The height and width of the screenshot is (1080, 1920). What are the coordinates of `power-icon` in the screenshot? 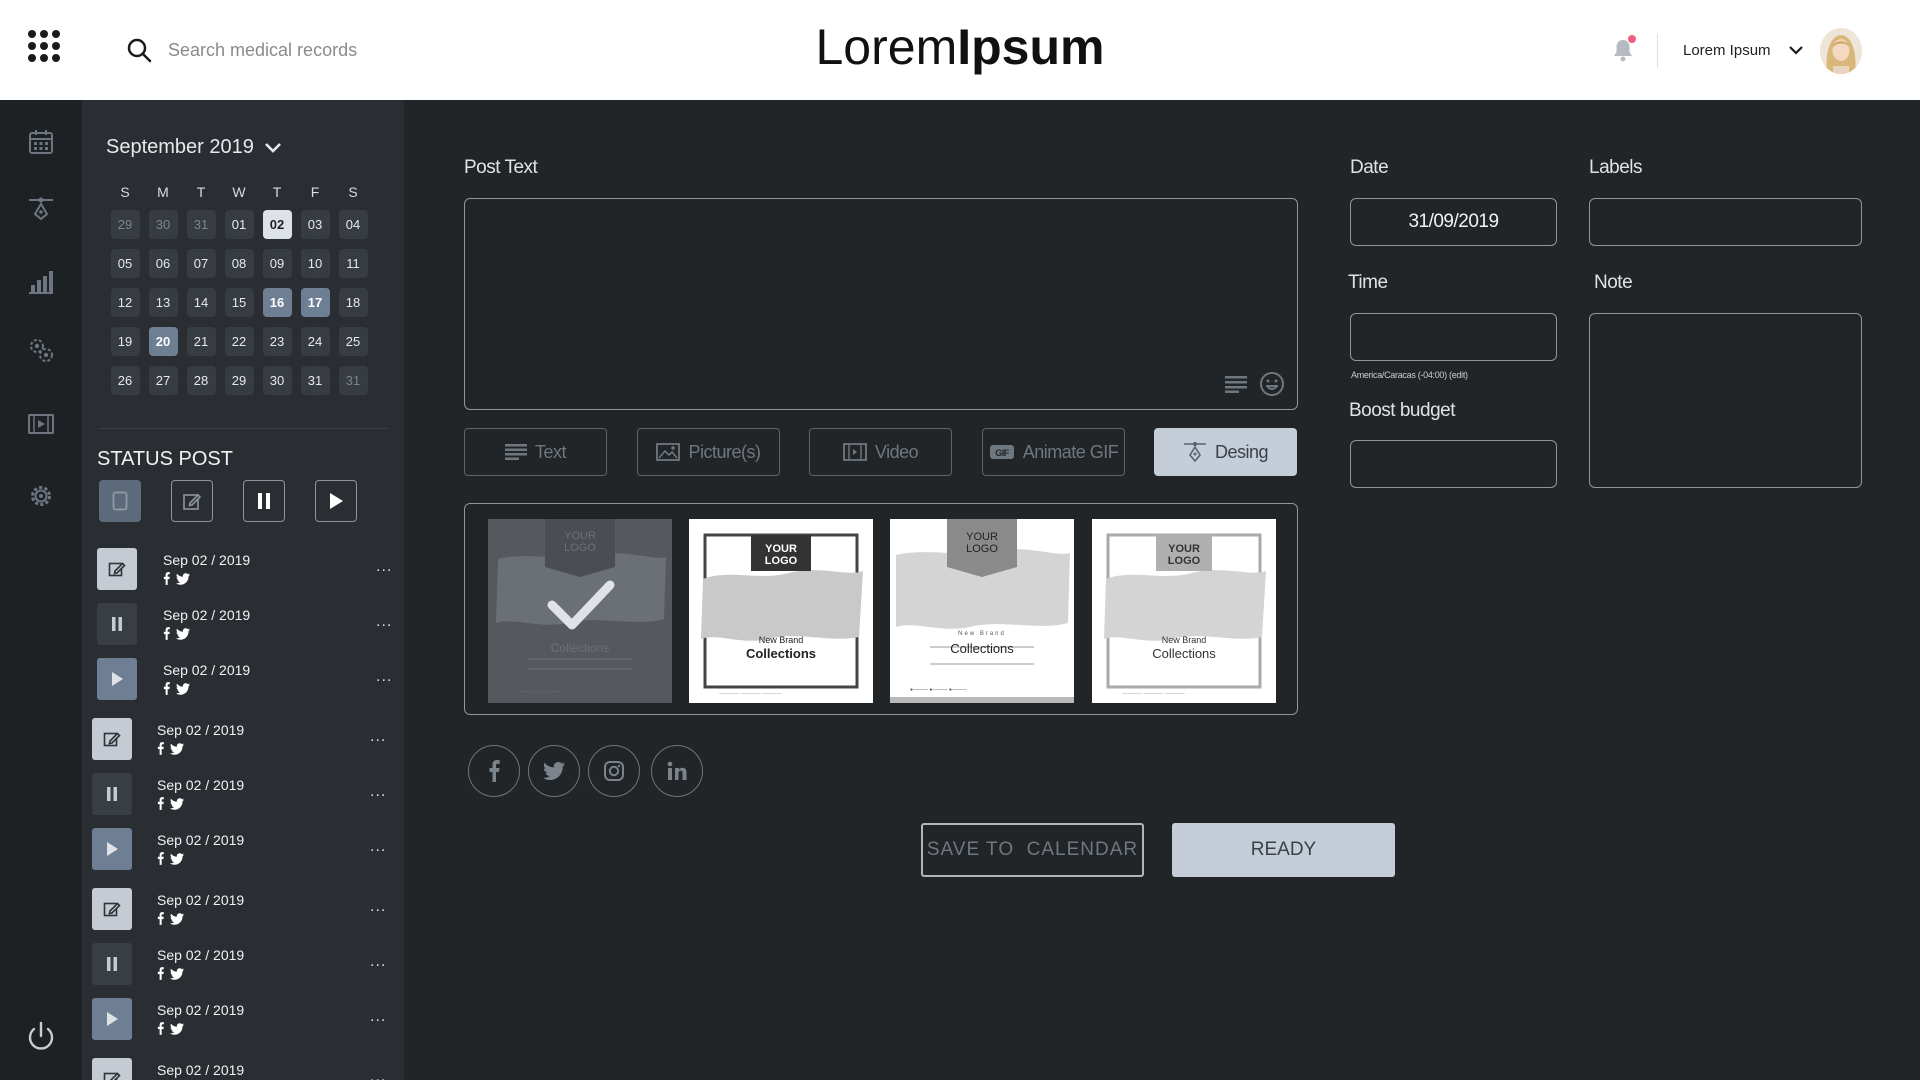 It's located at (41, 1037).